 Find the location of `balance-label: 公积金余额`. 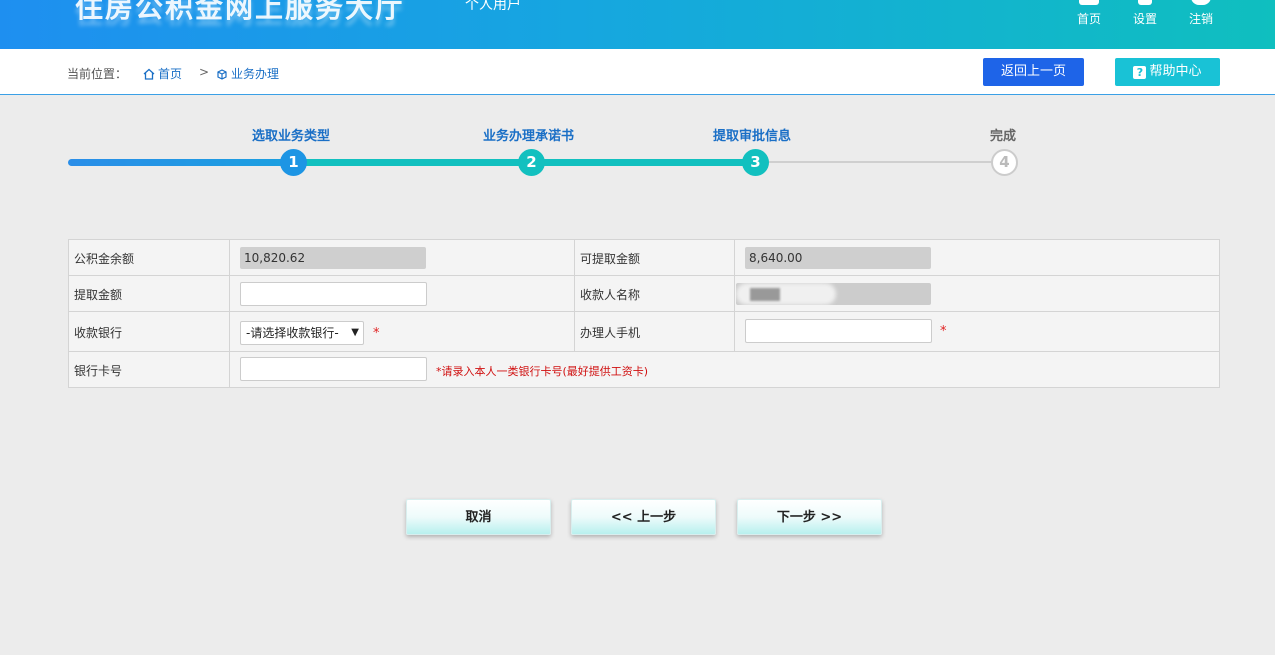

balance-label: 公积金余额 is located at coordinates (104, 259).